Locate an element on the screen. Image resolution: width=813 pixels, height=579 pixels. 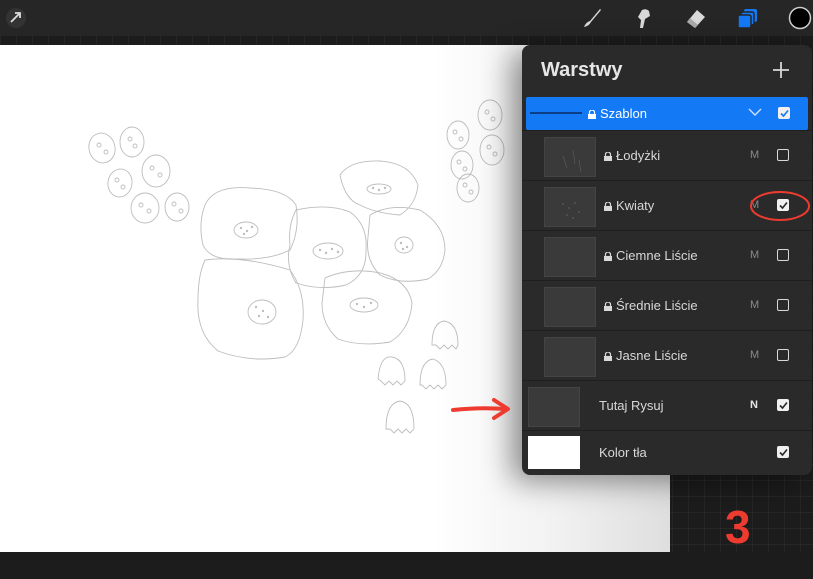
panel-header: Warstwy is located at coordinates (667, 70).